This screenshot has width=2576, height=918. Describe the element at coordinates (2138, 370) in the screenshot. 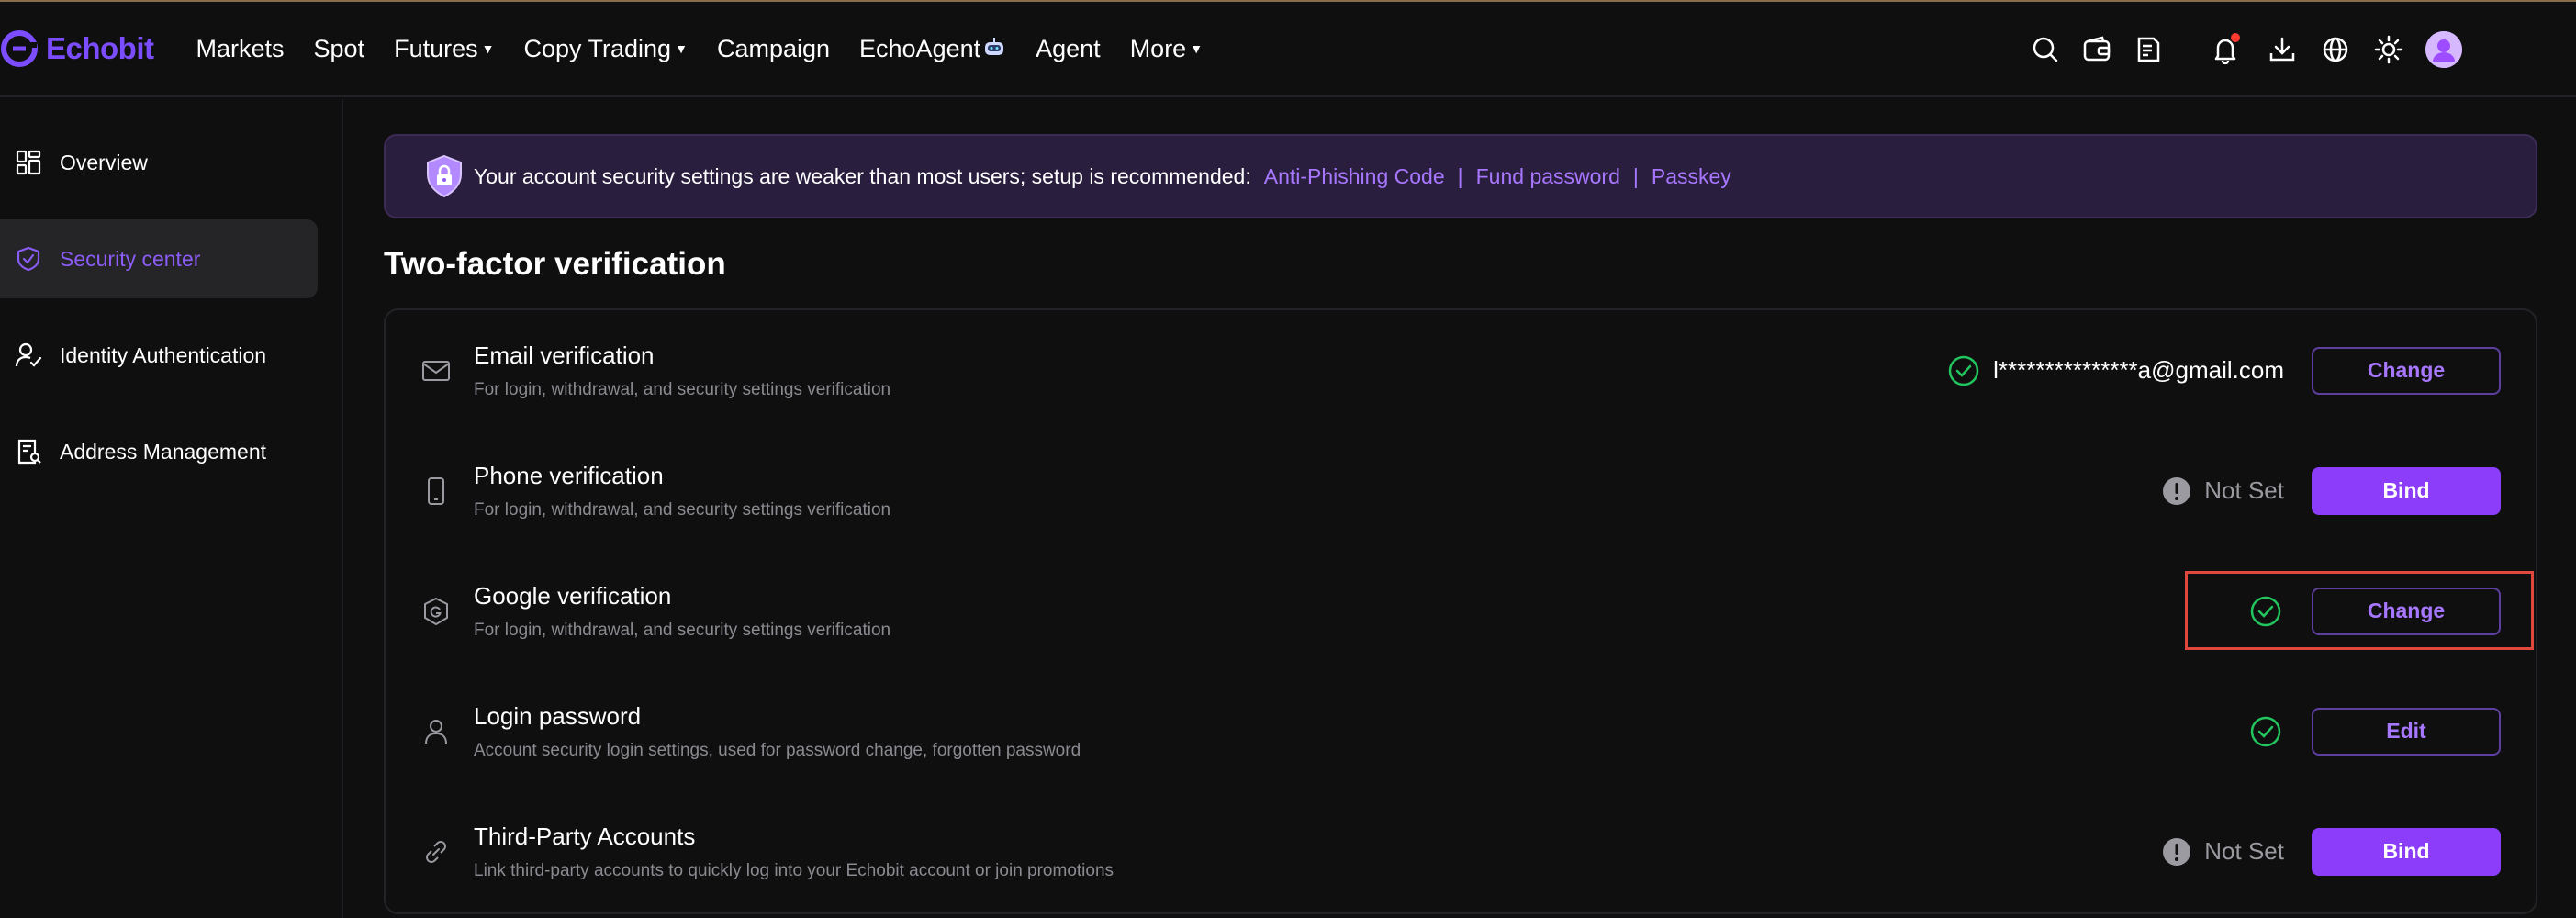

I see `email-value: l***************a@gmail.com` at that location.